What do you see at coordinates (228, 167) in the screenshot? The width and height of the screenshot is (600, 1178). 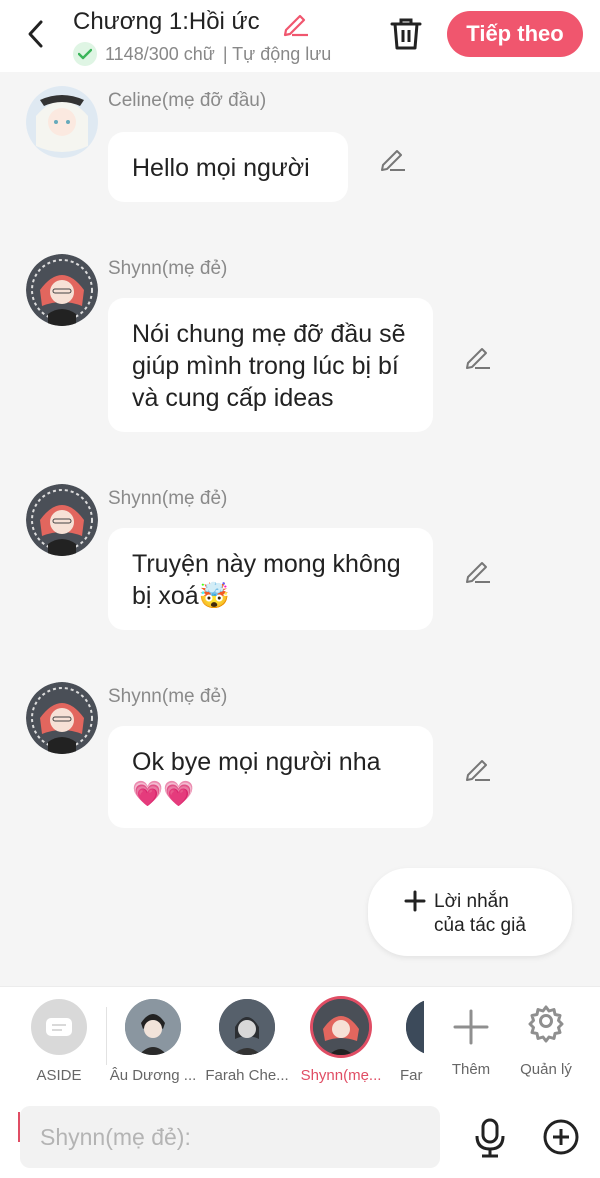 I see `message-bubble: Hello mọi người` at bounding box center [228, 167].